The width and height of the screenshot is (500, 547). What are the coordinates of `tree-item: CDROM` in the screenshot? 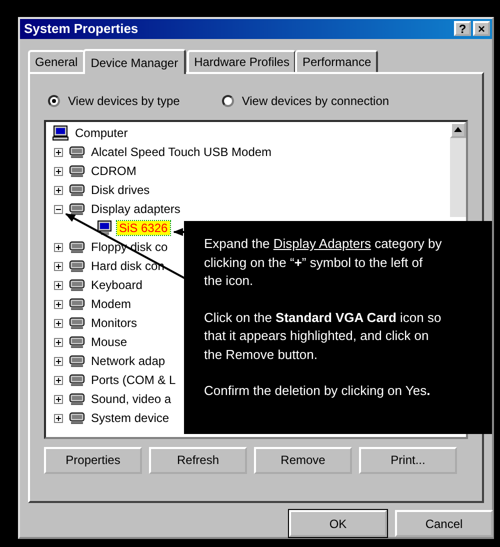 It's located at (113, 171).